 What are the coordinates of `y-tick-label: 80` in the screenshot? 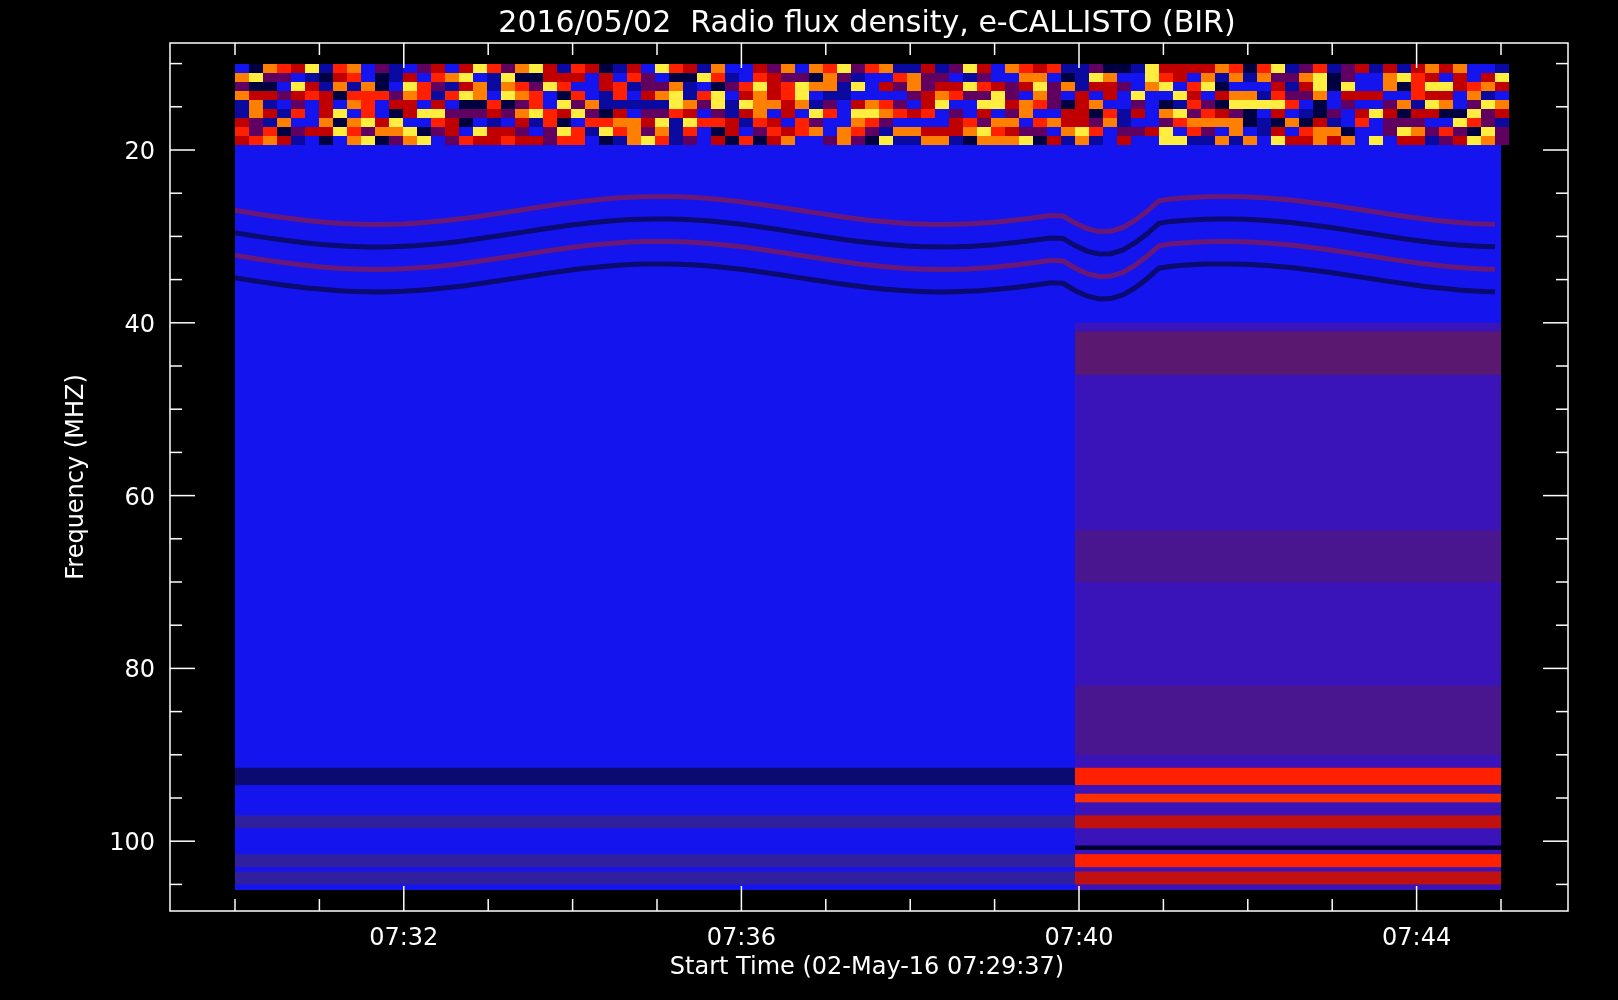 It's located at (139, 669).